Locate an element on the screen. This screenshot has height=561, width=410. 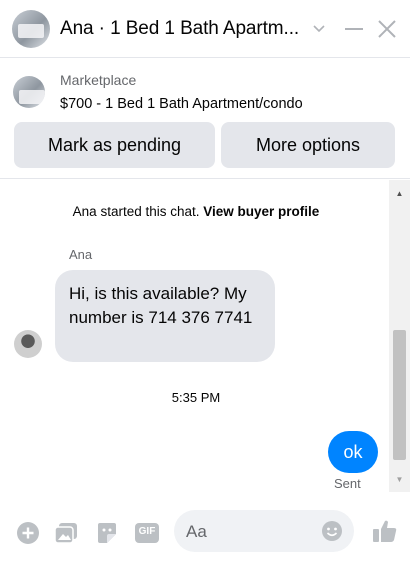
more-options-button: More options is located at coordinates (308, 145).